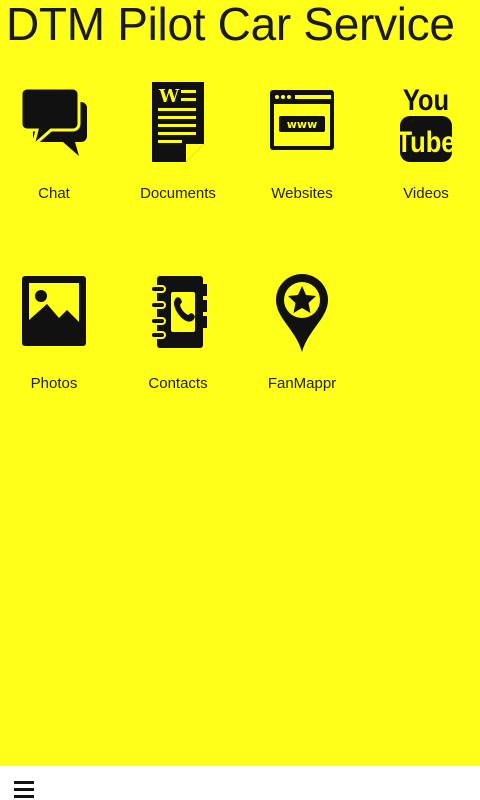 The height and width of the screenshot is (800, 480). I want to click on web-browser-icon: www, so click(302, 120).